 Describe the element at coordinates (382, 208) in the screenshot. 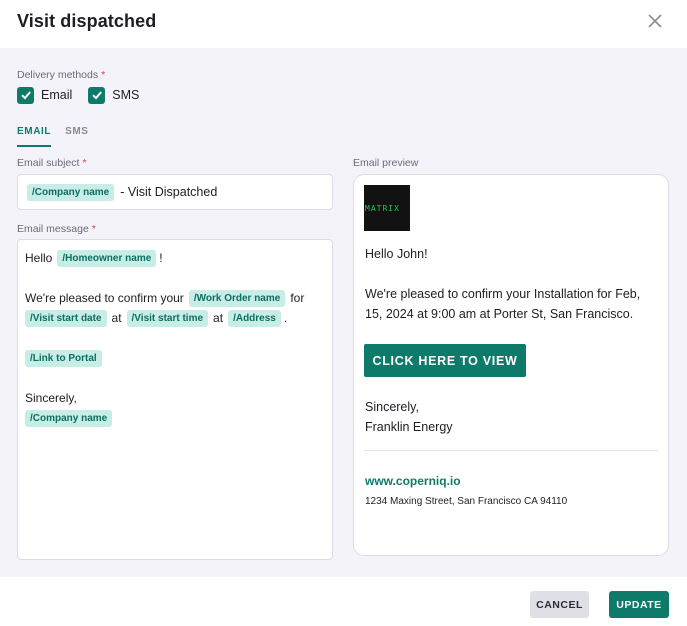

I see `logo-text: MATRIX` at that location.